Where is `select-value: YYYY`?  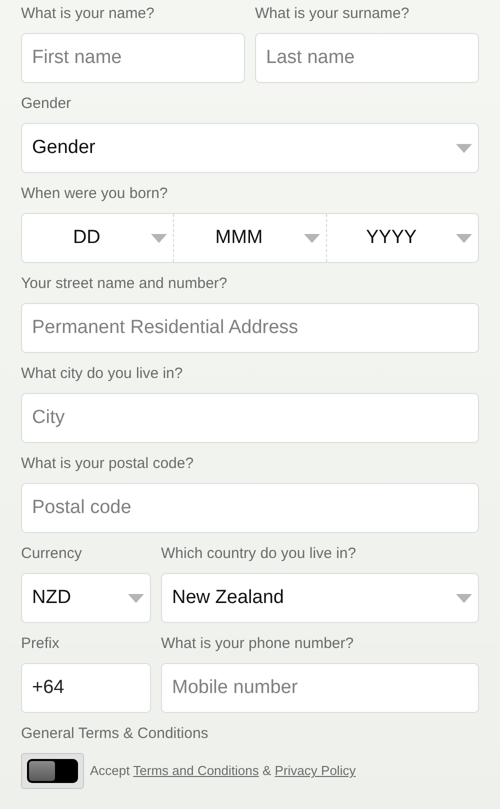 select-value: YYYY is located at coordinates (391, 238).